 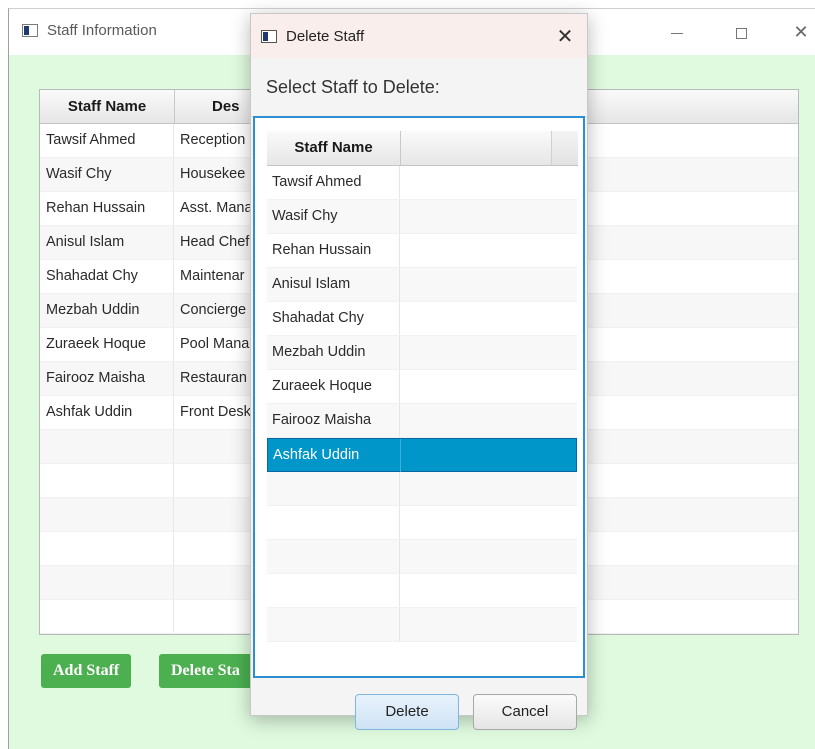 What do you see at coordinates (419, 36) in the screenshot?
I see `dialog-titlebar: Delete Staff ✕` at bounding box center [419, 36].